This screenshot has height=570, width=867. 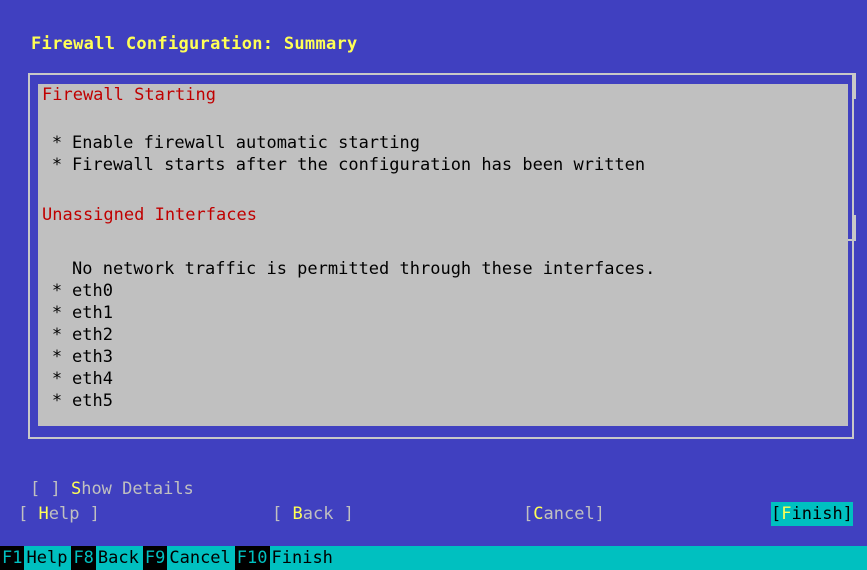 What do you see at coordinates (852, 228) in the screenshot?
I see `scrollbar-track-bottom` at bounding box center [852, 228].